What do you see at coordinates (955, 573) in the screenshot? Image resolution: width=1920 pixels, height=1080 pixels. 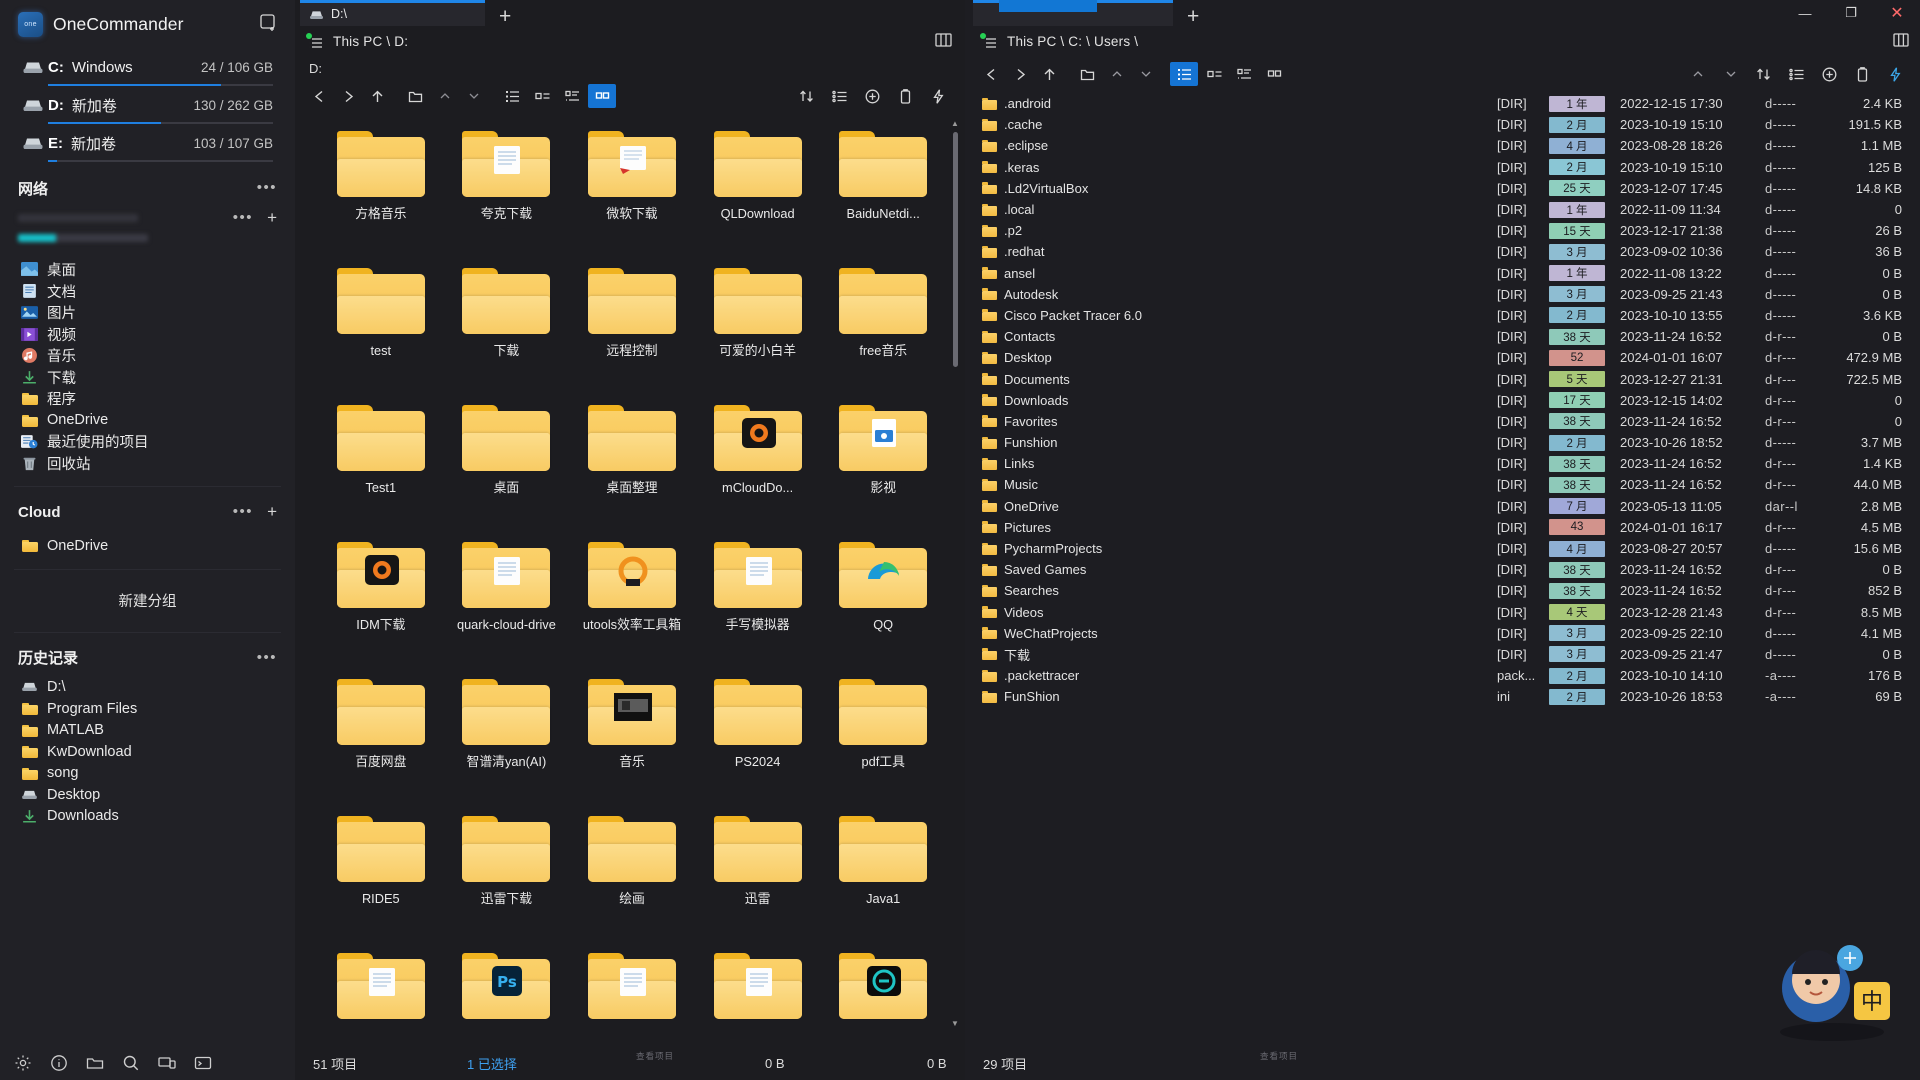 I see `center-vertical-scrollbar: ▲ ▼` at bounding box center [955, 573].